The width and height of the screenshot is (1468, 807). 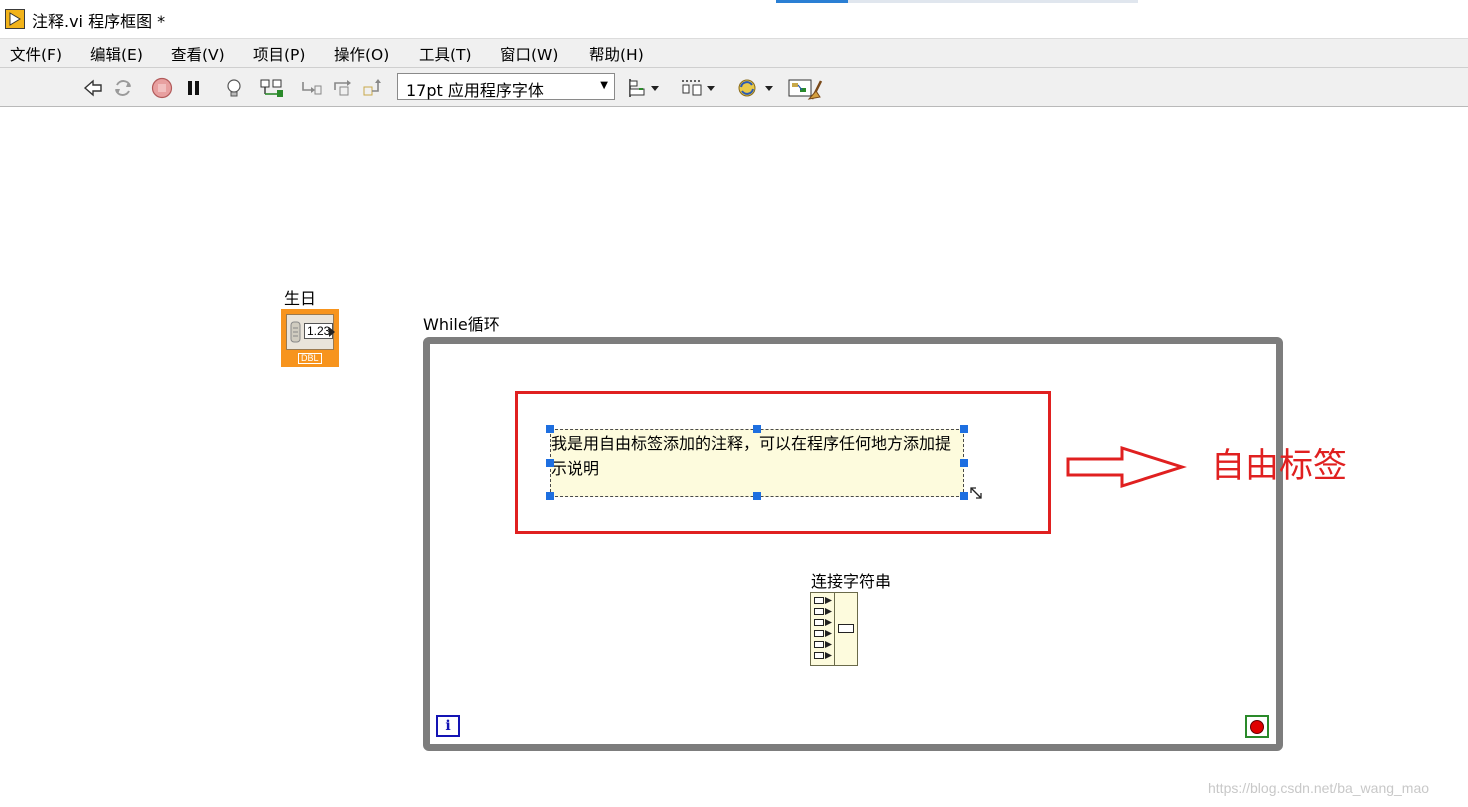 I want to click on font-size-dropdown: 17pt 应用程序字体 ▼, so click(x=506, y=86).